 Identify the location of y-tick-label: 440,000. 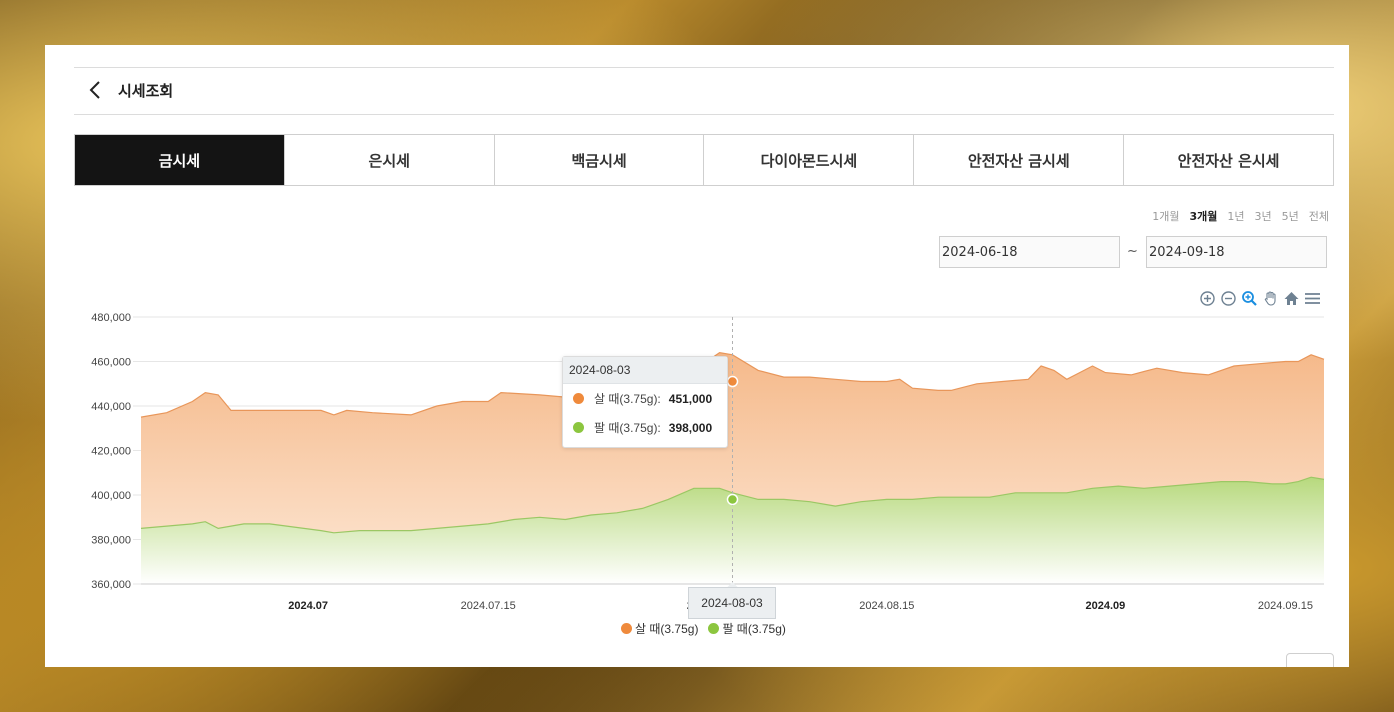
(111, 407).